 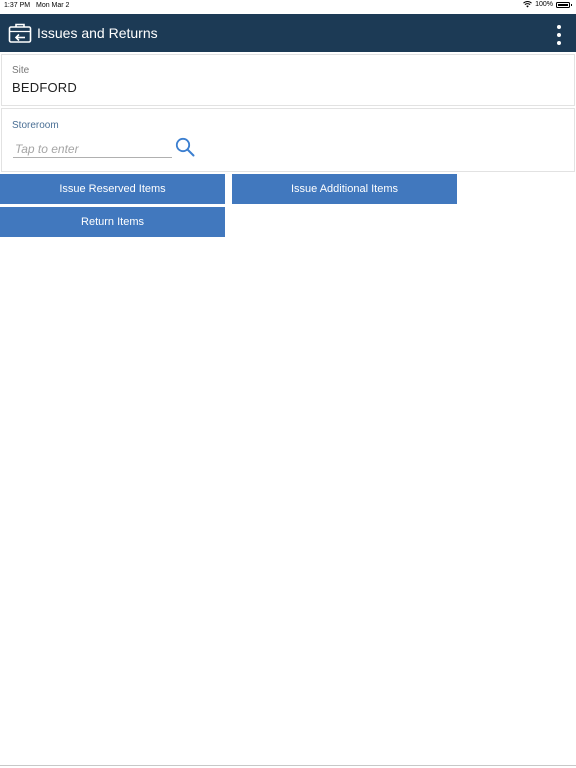 What do you see at coordinates (544, 4) in the screenshot?
I see `battery-percent: 100%` at bounding box center [544, 4].